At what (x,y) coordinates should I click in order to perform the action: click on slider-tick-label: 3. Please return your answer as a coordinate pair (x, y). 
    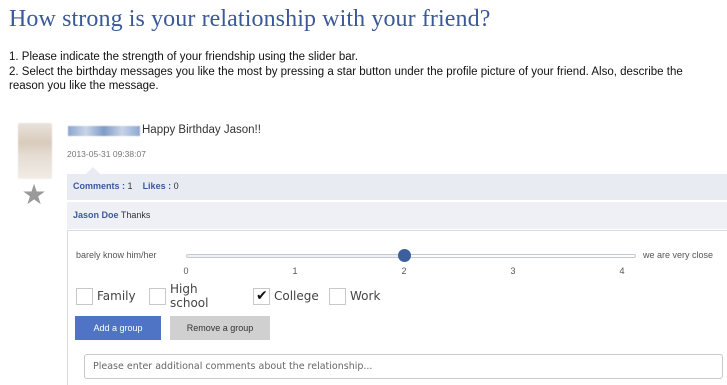
    Looking at the image, I should click on (513, 271).